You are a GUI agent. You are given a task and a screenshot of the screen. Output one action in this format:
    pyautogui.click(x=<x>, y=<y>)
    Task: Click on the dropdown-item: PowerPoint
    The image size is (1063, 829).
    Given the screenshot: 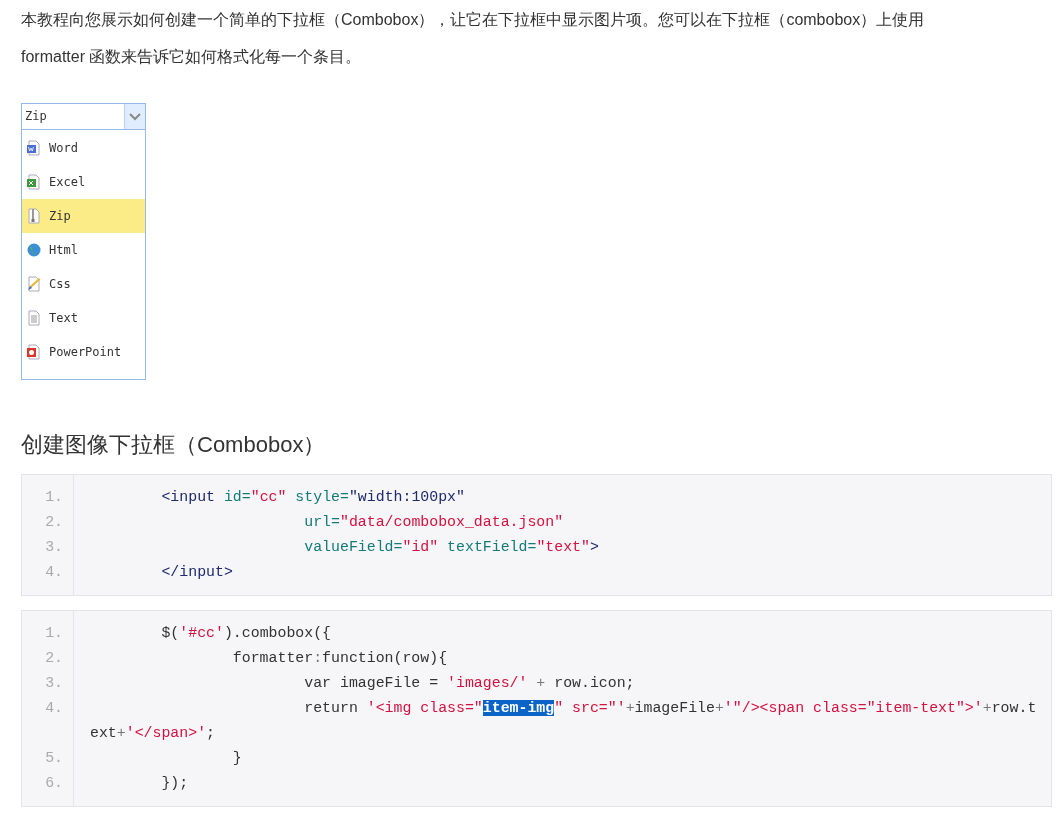 What is the action you would take?
    pyautogui.click(x=83, y=352)
    